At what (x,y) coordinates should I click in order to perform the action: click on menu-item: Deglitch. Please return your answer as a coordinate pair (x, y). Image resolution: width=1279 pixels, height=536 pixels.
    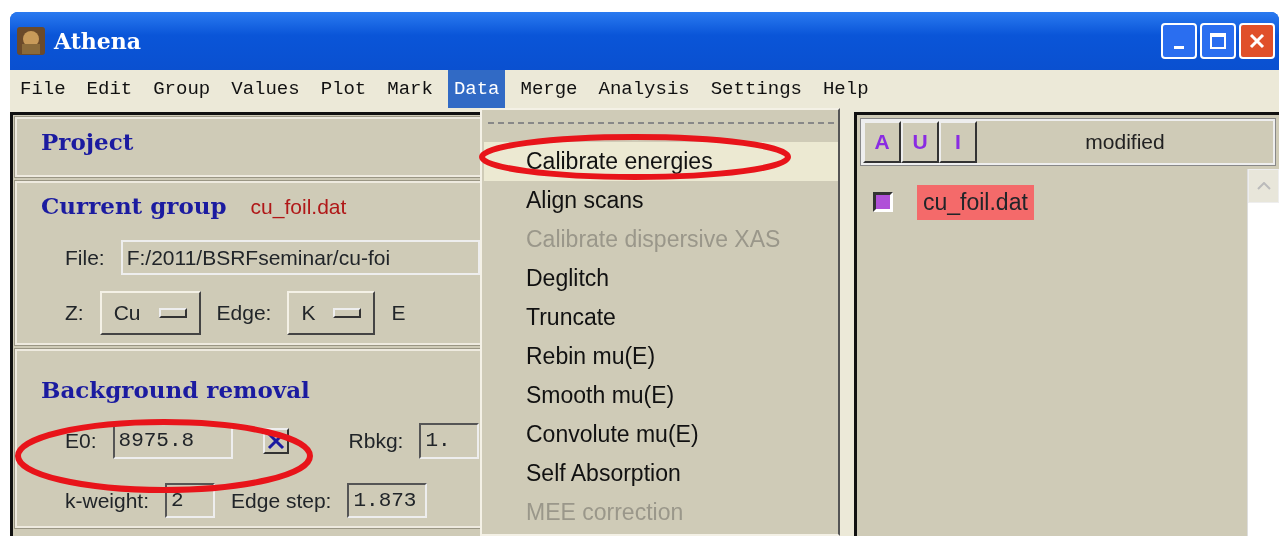
    Looking at the image, I should click on (661, 278).